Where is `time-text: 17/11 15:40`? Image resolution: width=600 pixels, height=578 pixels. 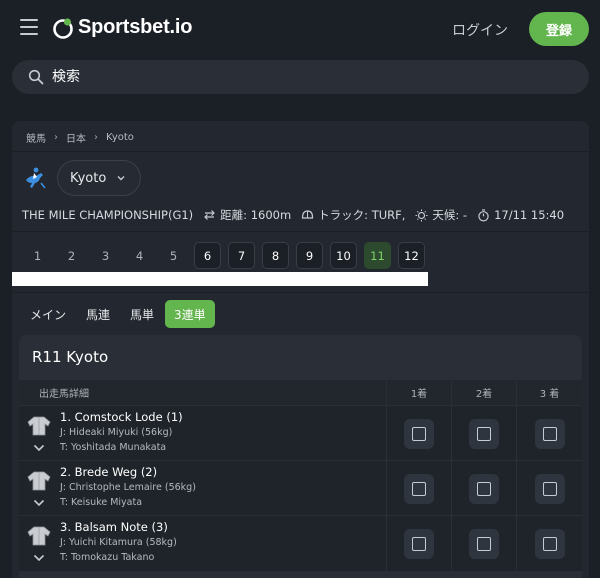
time-text: 17/11 15:40 is located at coordinates (529, 215).